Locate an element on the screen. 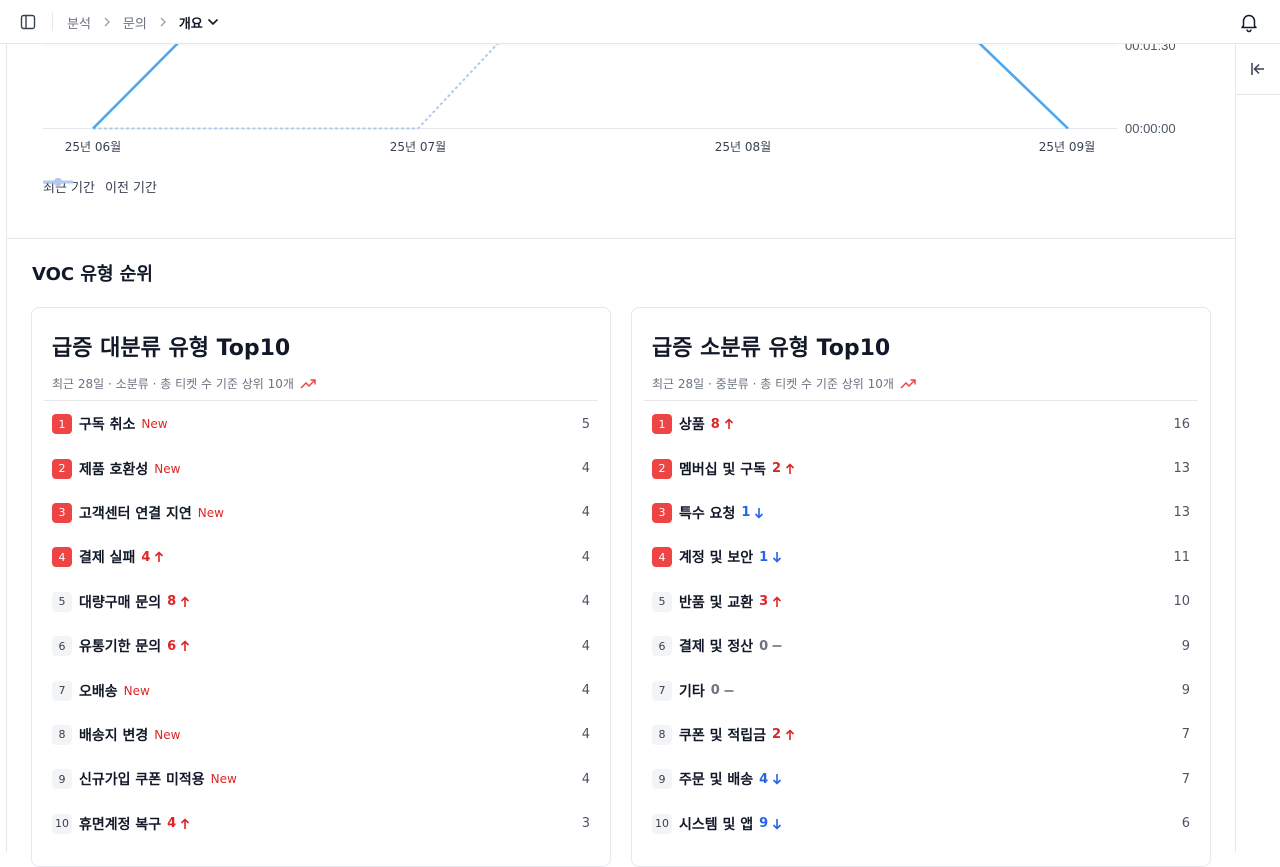  list-item: 2 멤버십 및 구독 2 13 is located at coordinates (921, 468).